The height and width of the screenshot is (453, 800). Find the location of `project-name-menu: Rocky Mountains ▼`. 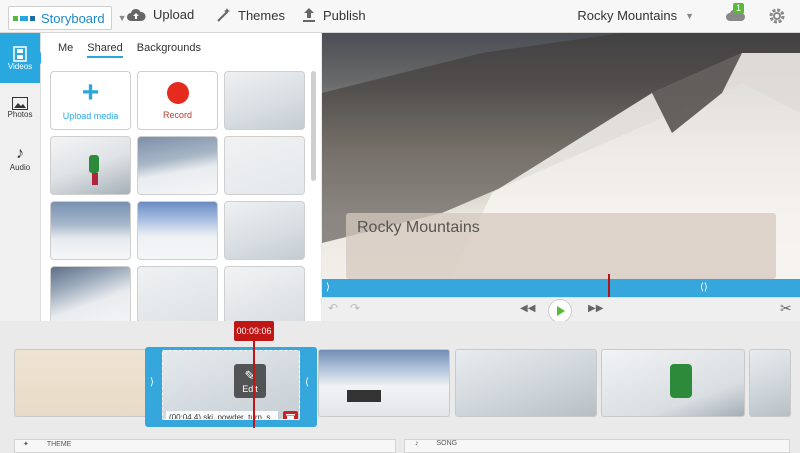

project-name-menu: Rocky Mountains ▼ is located at coordinates (635, 15).